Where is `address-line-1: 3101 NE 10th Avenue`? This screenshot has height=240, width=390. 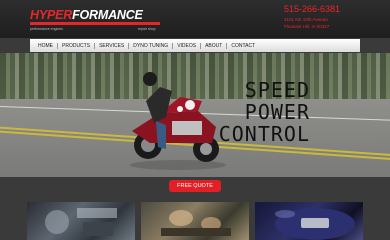 address-line-1: 3101 NE 10th Avenue is located at coordinates (306, 19).